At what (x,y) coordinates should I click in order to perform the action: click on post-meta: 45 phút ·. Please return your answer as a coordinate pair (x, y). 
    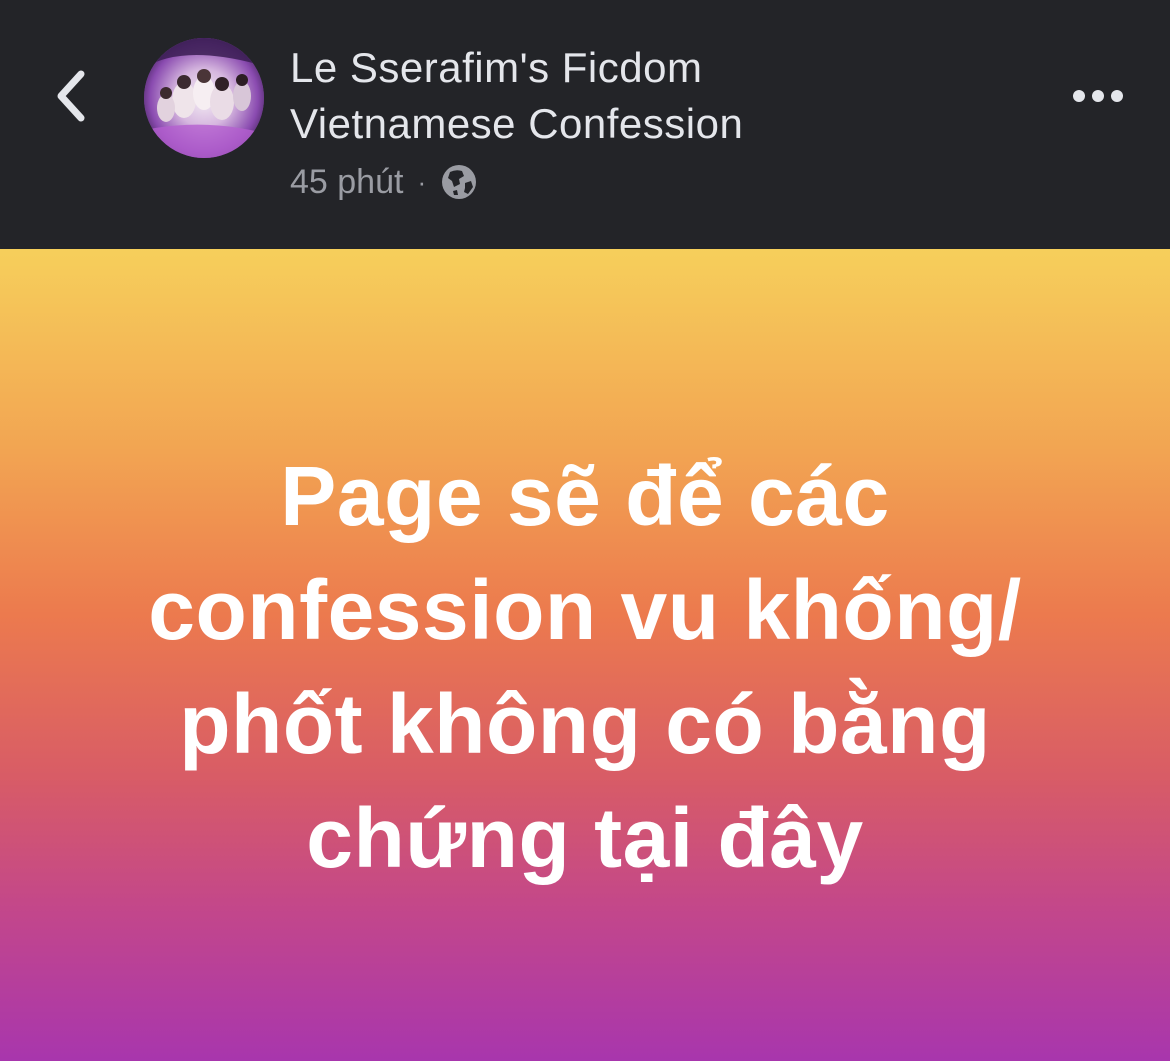
    Looking at the image, I should click on (384, 182).